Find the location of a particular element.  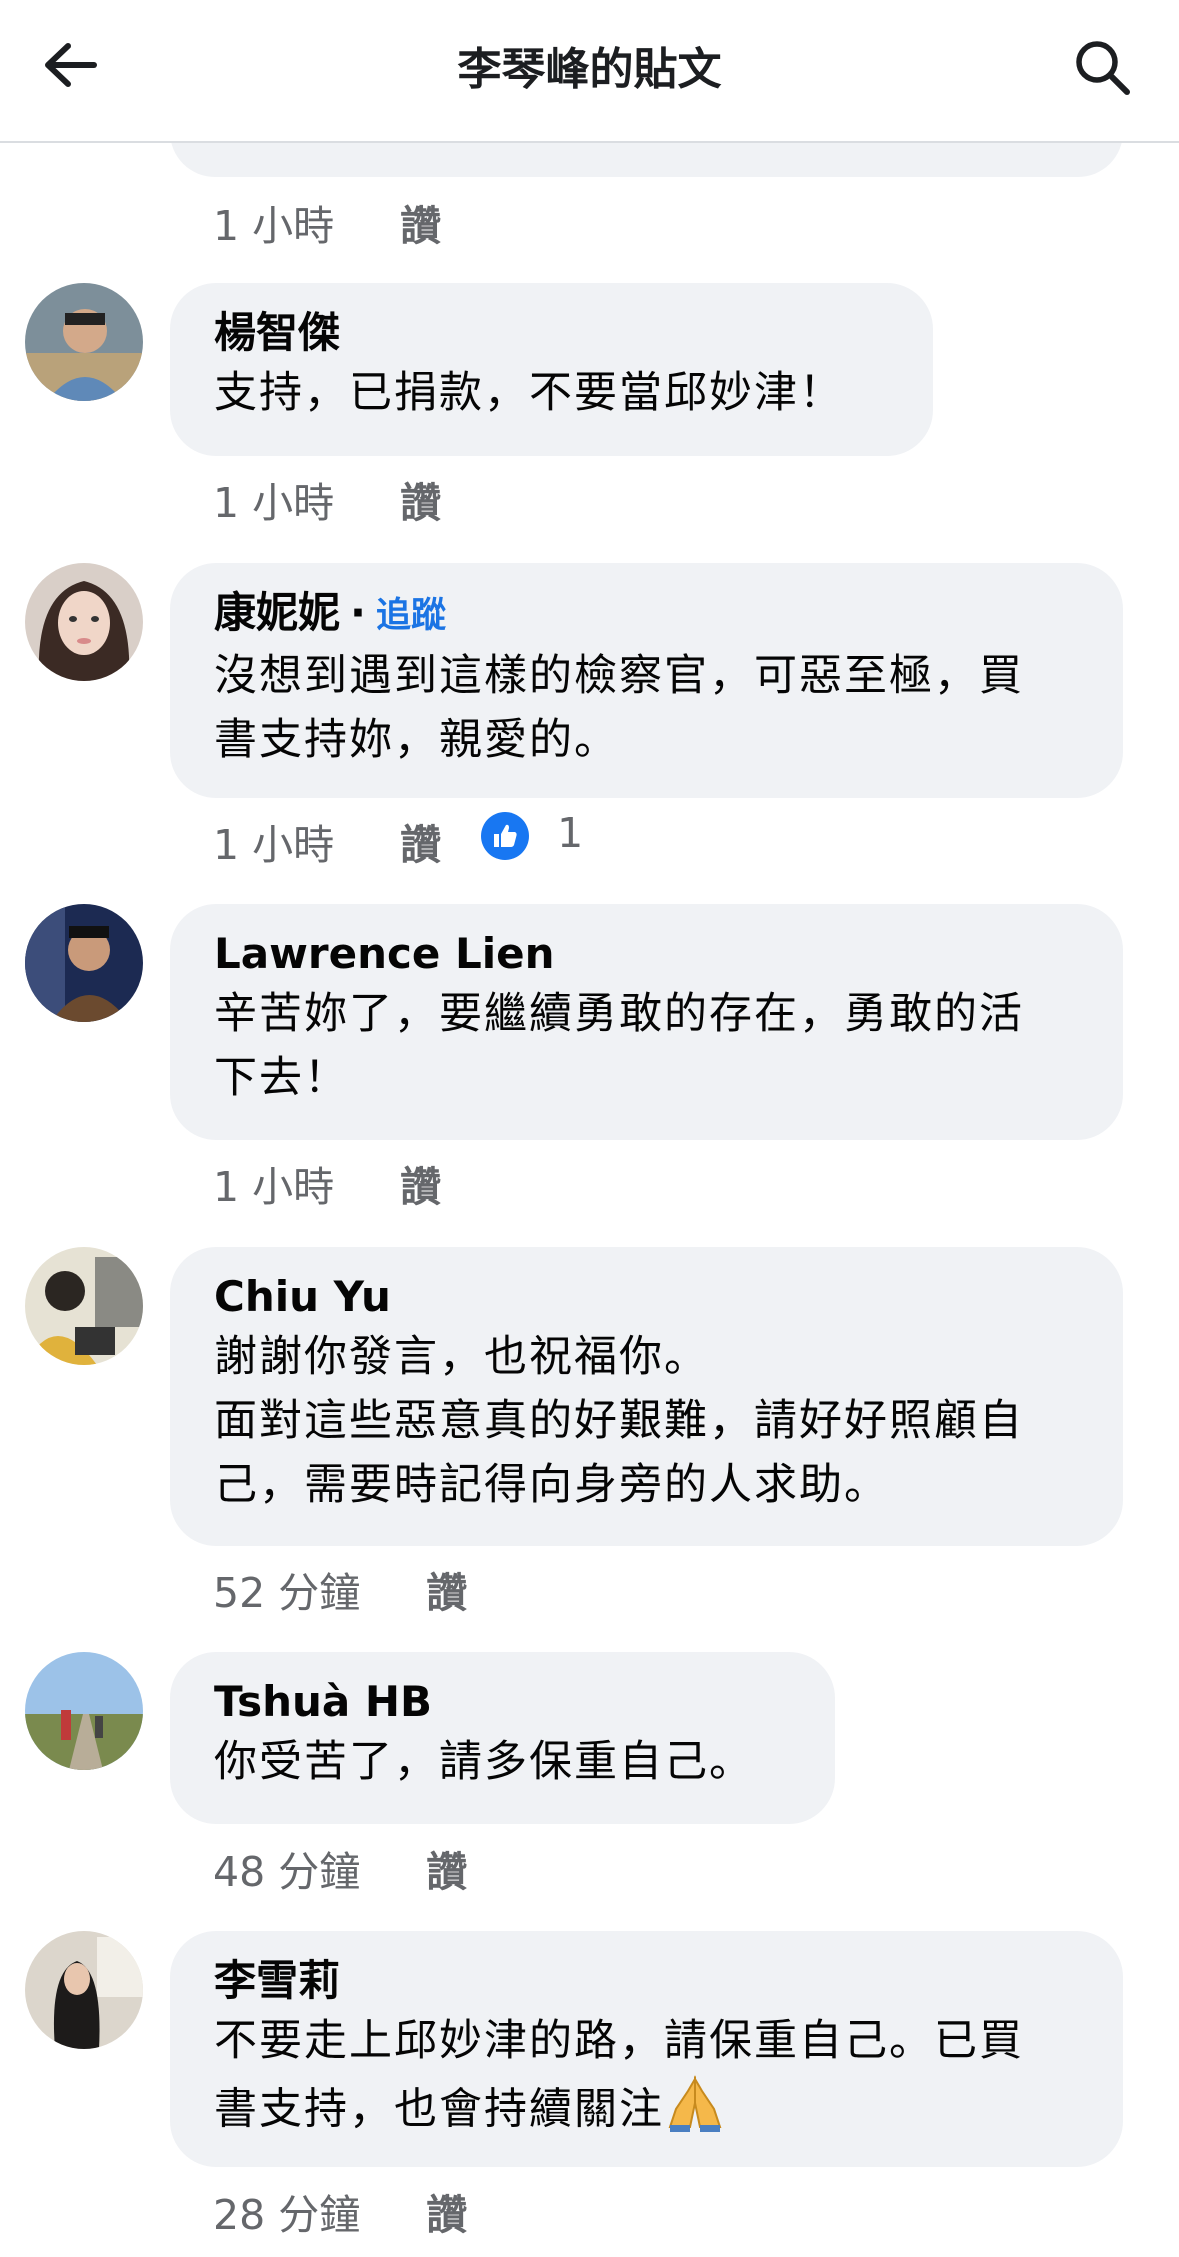

comment-bubble: 李雪莉 不要走上邱妙津的路，請保重自己。已買 書支持，也會持續關注 is located at coordinates (646, 2049).